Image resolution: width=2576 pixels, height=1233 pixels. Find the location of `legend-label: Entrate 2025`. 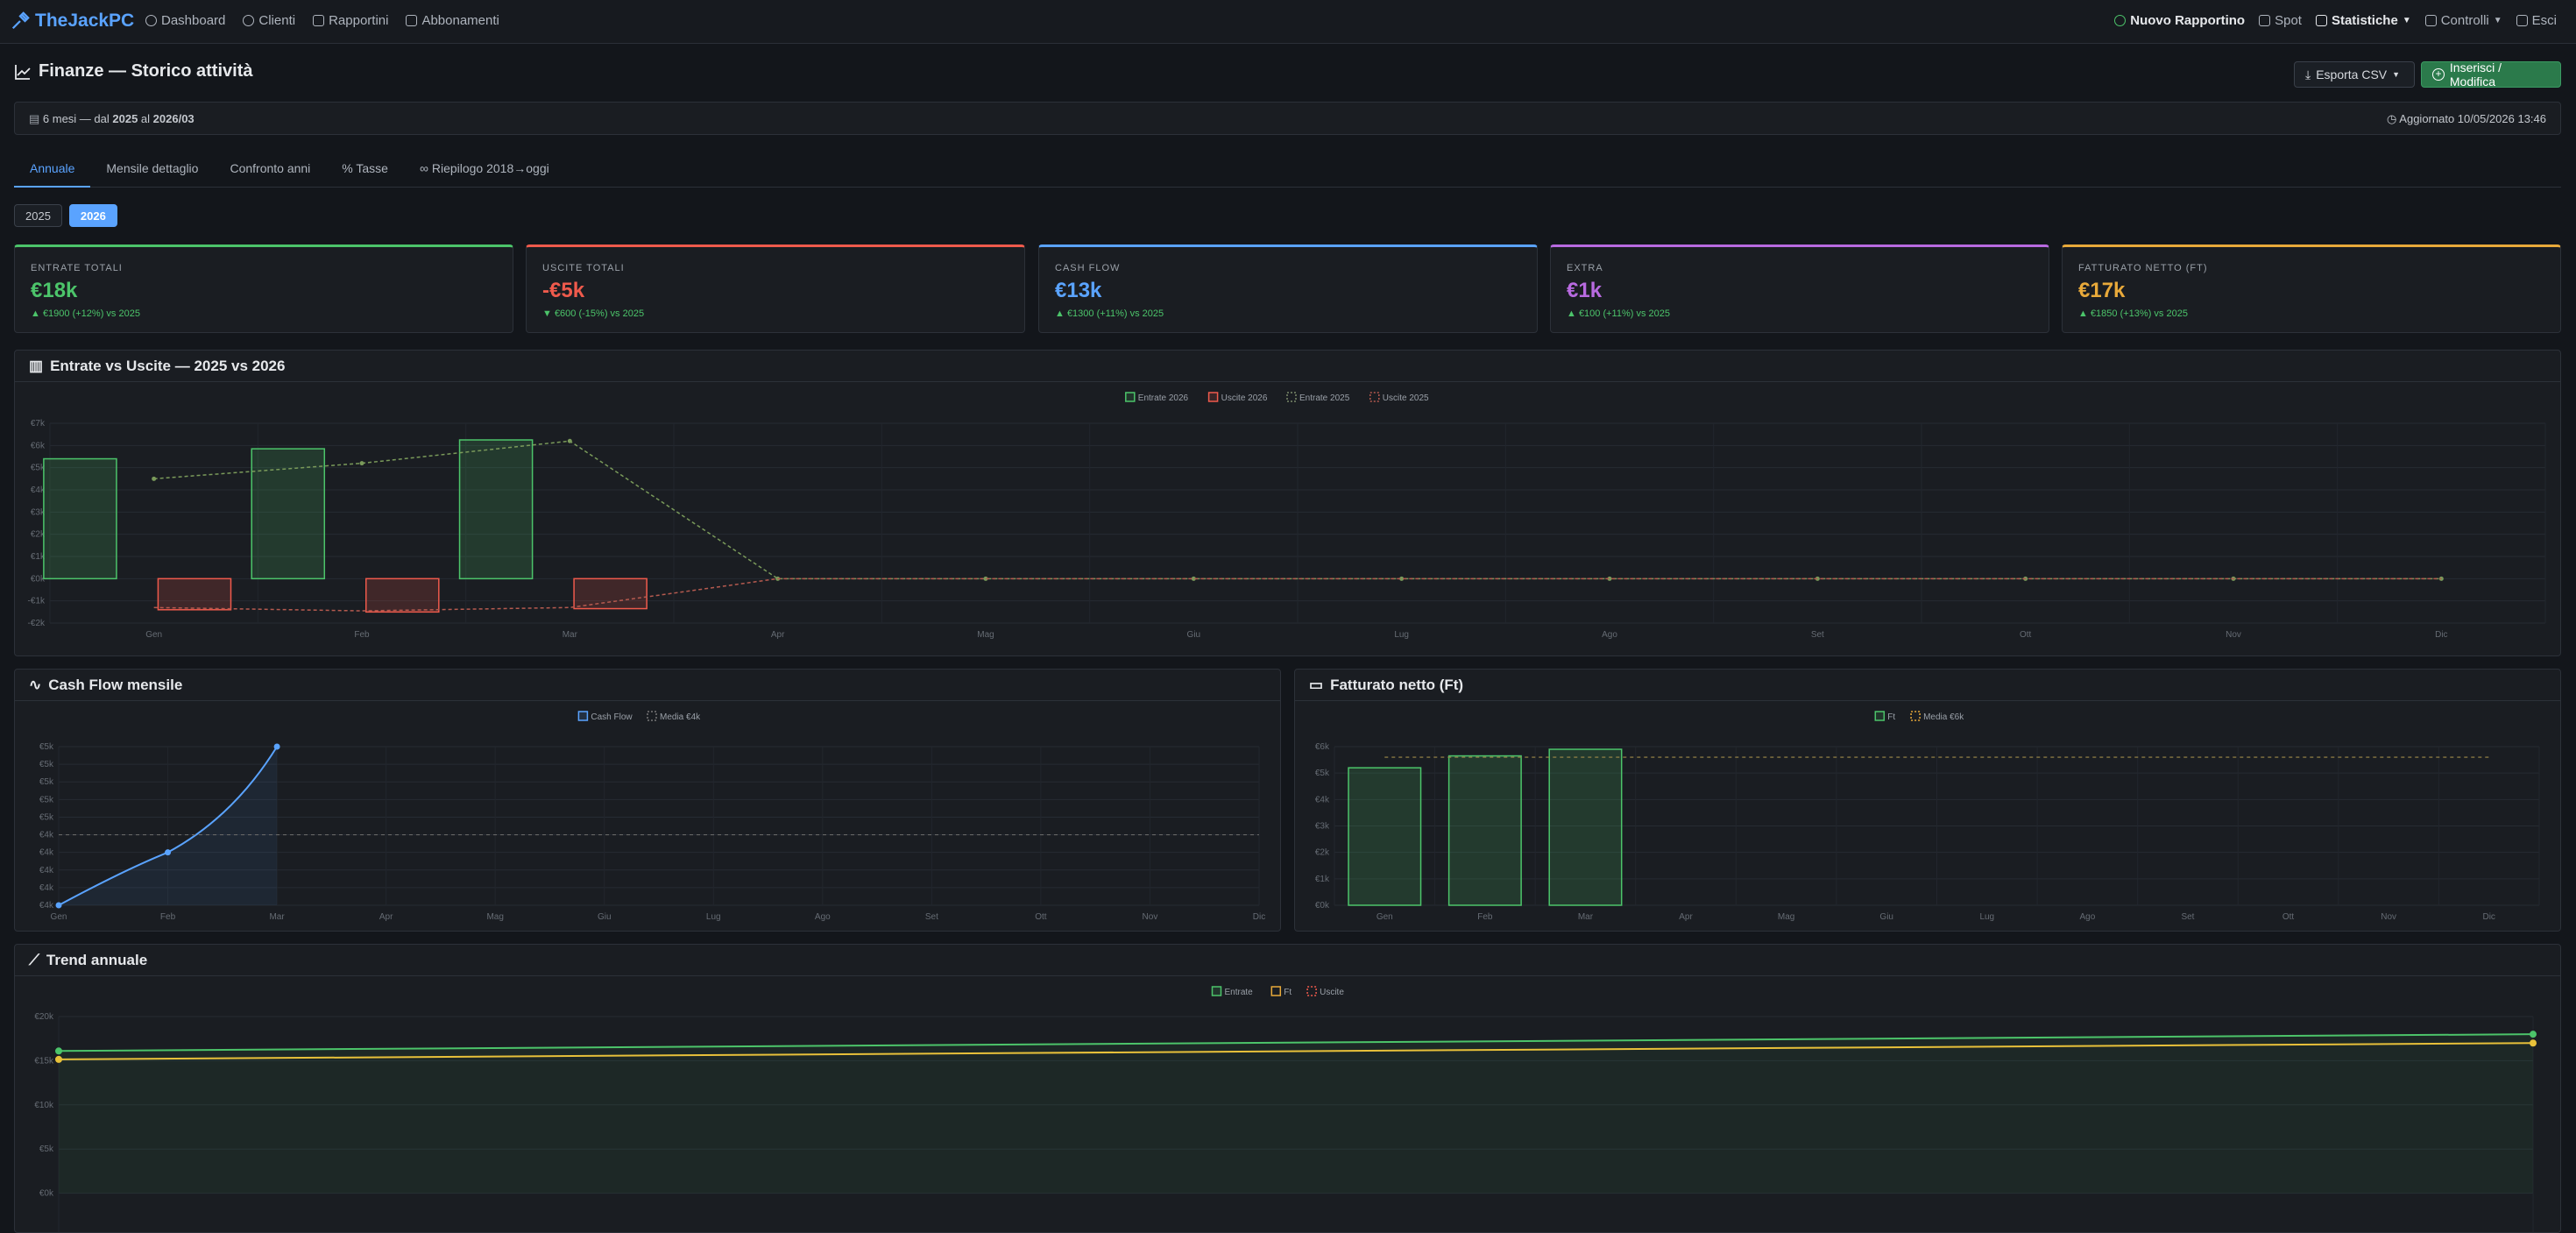

legend-label: Entrate 2025 is located at coordinates (1324, 398).